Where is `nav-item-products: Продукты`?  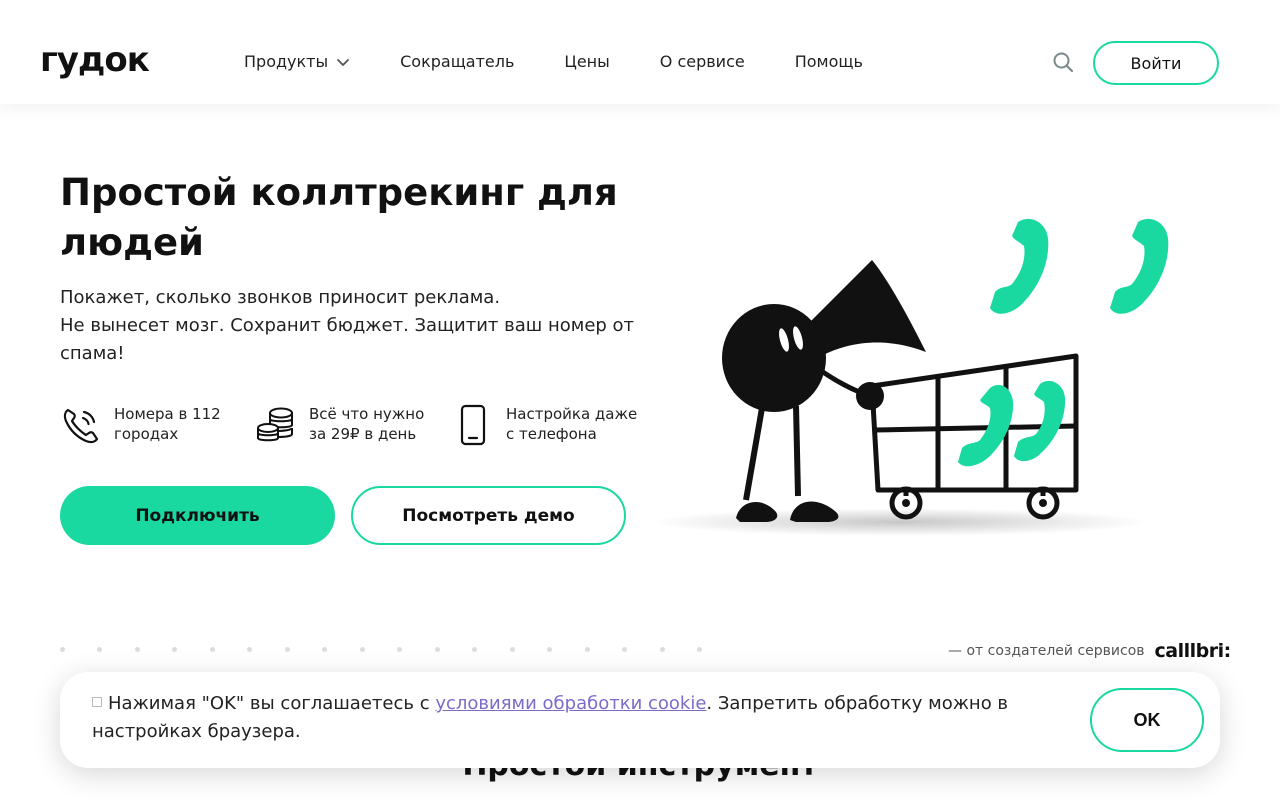 nav-item-products: Продукты is located at coordinates (297, 61).